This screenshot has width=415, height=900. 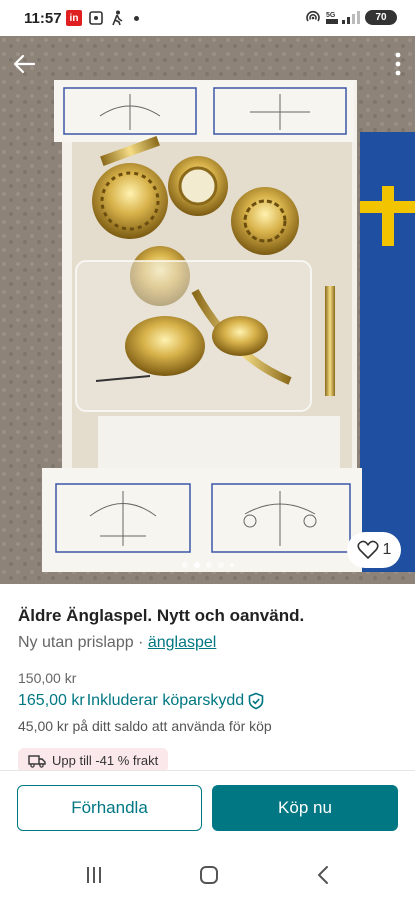 I want to click on pager-dot-active, so click(x=196, y=565).